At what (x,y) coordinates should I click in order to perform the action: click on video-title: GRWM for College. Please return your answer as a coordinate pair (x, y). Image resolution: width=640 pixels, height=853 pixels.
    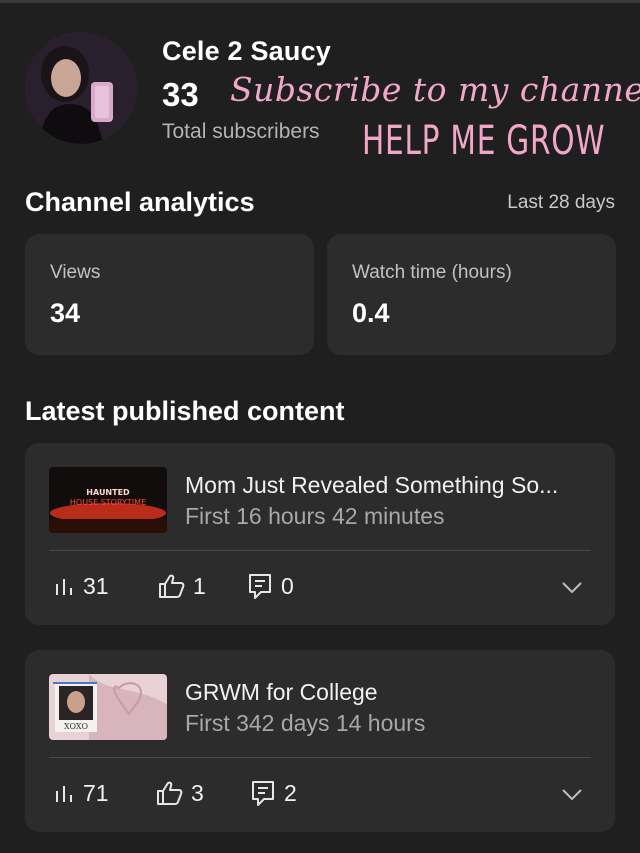
    Looking at the image, I should click on (281, 692).